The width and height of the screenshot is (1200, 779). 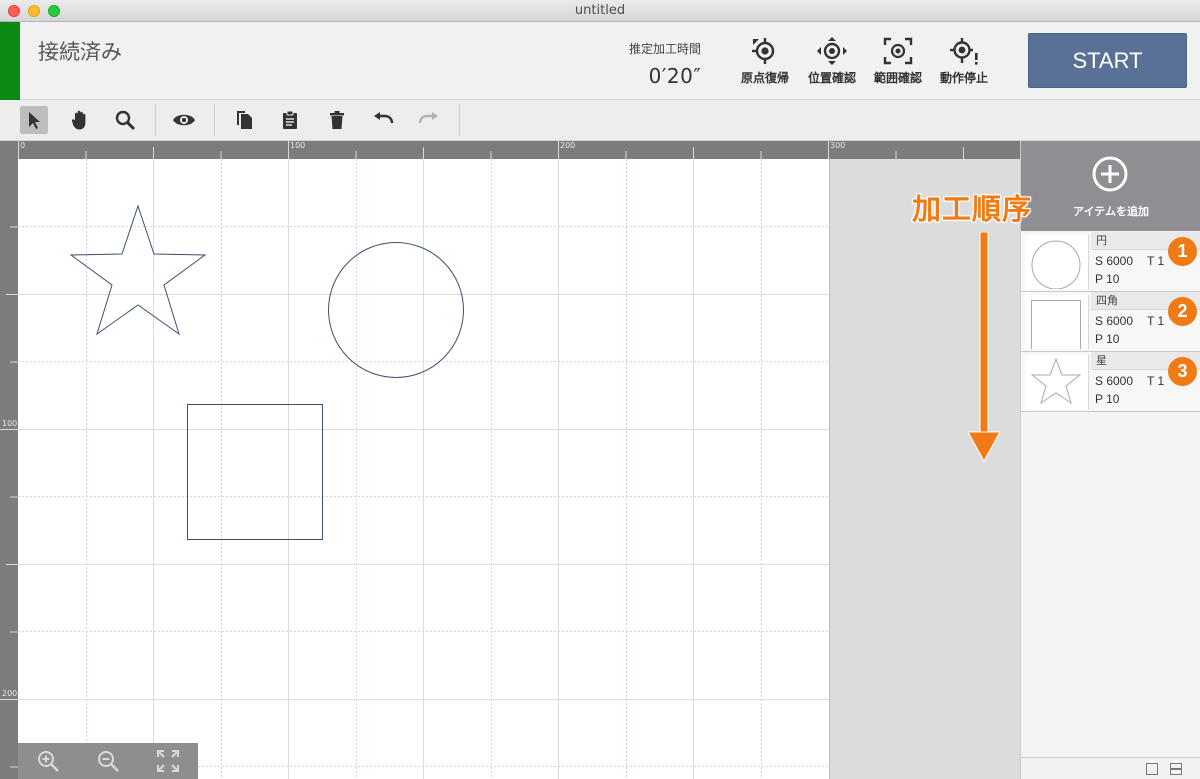 What do you see at coordinates (266, 372) in the screenshot?
I see `canvas-shapes` at bounding box center [266, 372].